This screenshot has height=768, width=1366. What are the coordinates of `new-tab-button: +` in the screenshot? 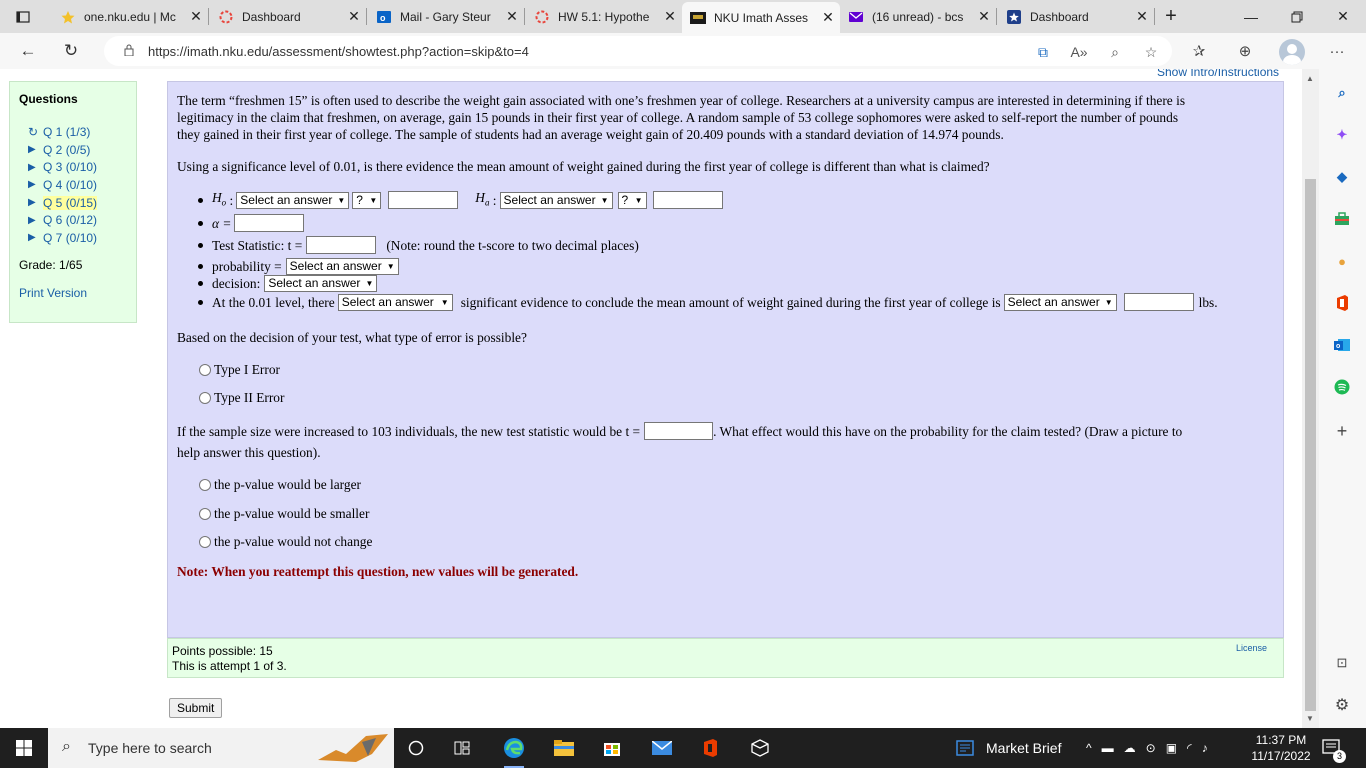 It's located at (1171, 16).